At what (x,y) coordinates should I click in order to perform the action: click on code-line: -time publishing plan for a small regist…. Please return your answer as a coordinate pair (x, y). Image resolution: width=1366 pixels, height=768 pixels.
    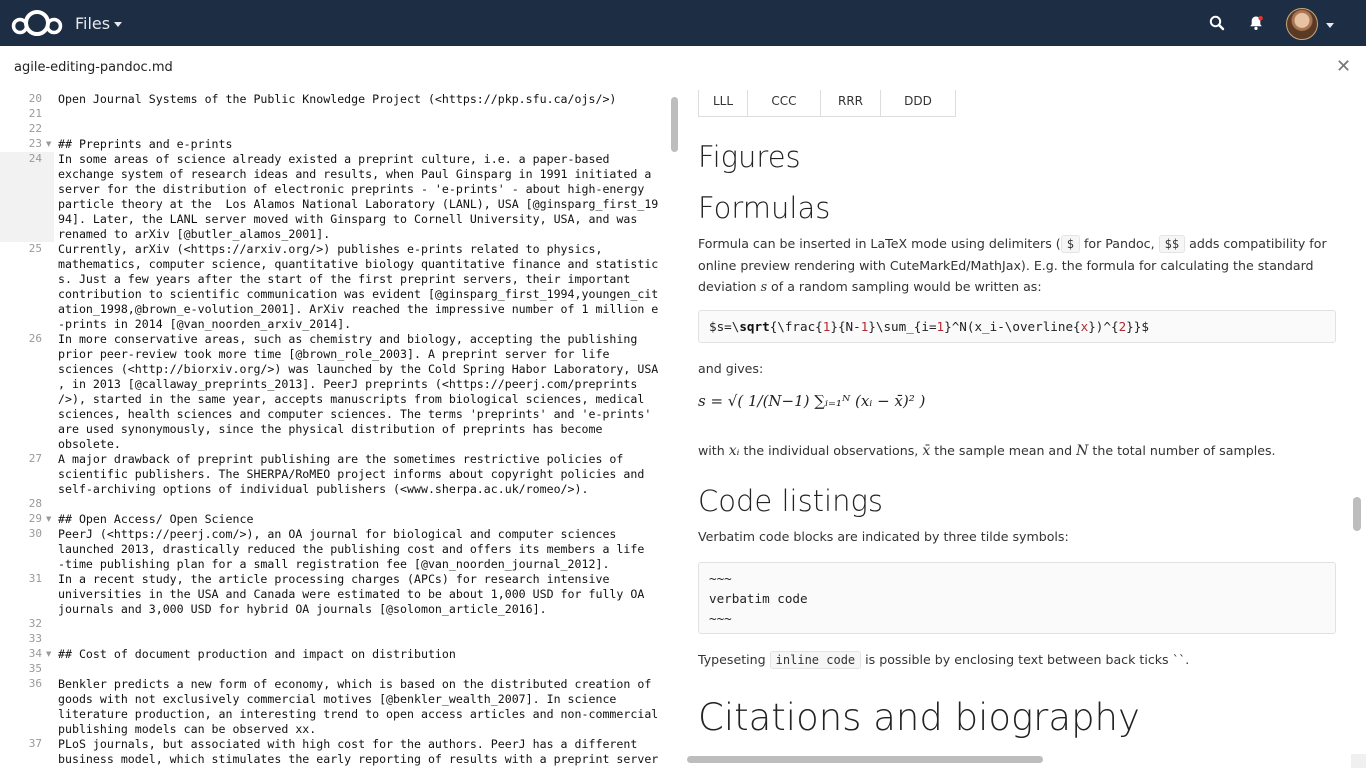
    Looking at the image, I should click on (333, 564).